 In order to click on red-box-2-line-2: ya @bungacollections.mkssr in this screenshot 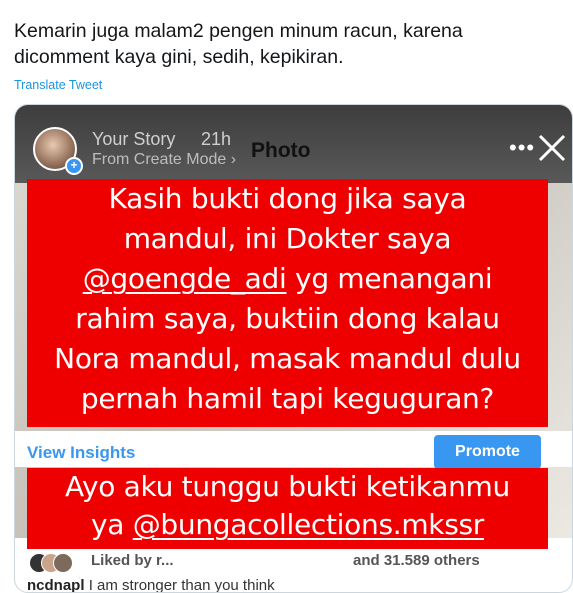, I will do `click(287, 525)`.